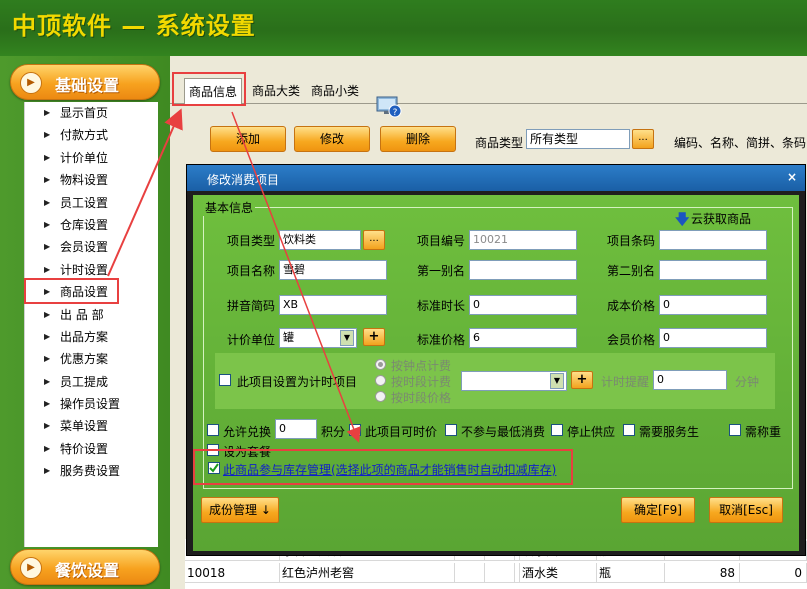  What do you see at coordinates (82, 314) in the screenshot?
I see `sidebar-item-label: 出 品 部` at bounding box center [82, 314].